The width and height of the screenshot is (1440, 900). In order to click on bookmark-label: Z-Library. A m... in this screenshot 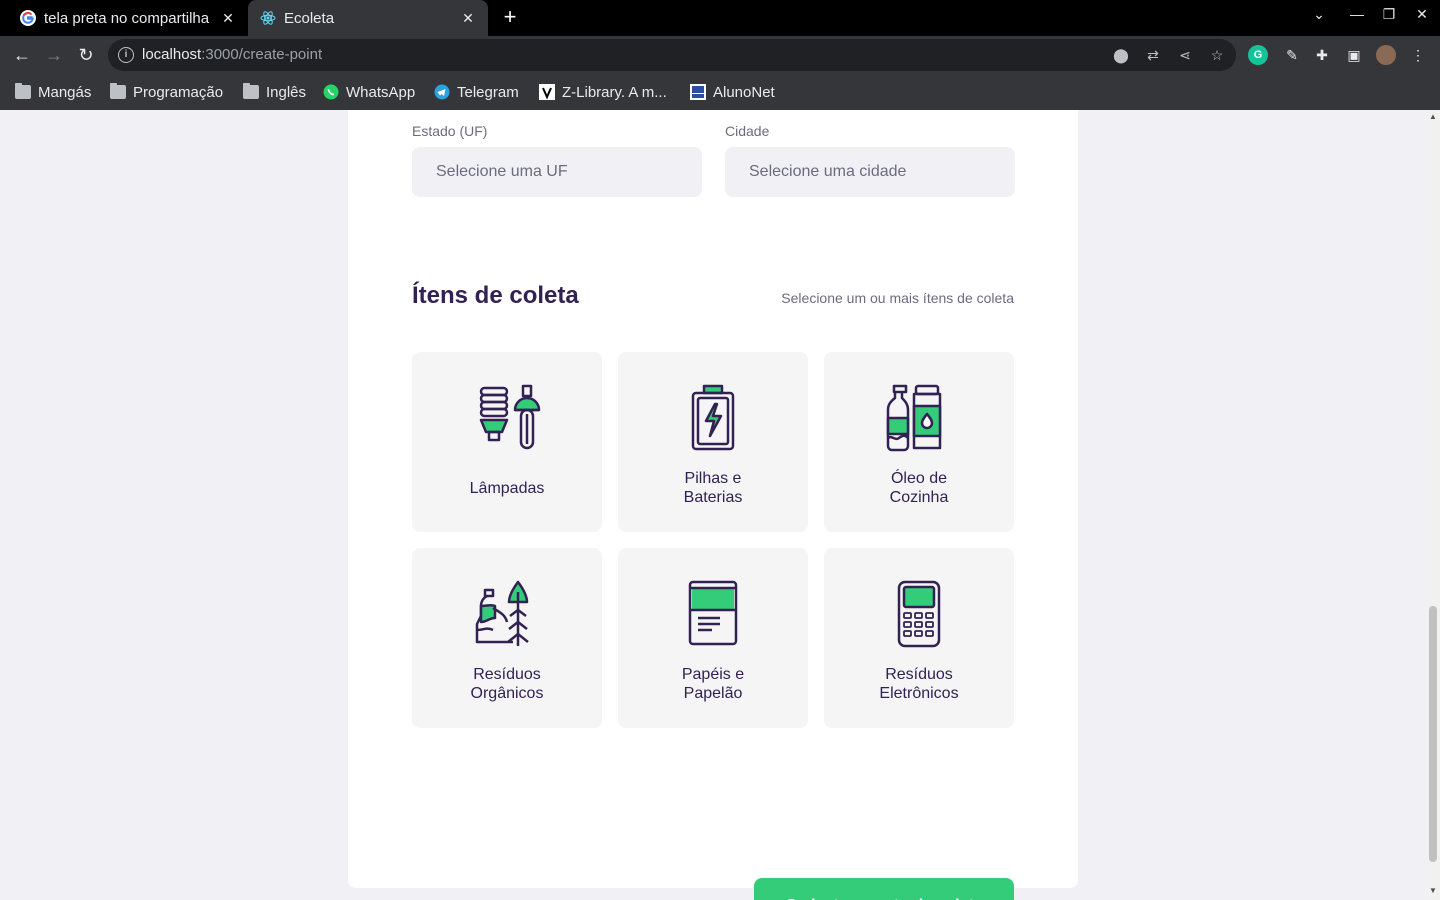, I will do `click(614, 92)`.